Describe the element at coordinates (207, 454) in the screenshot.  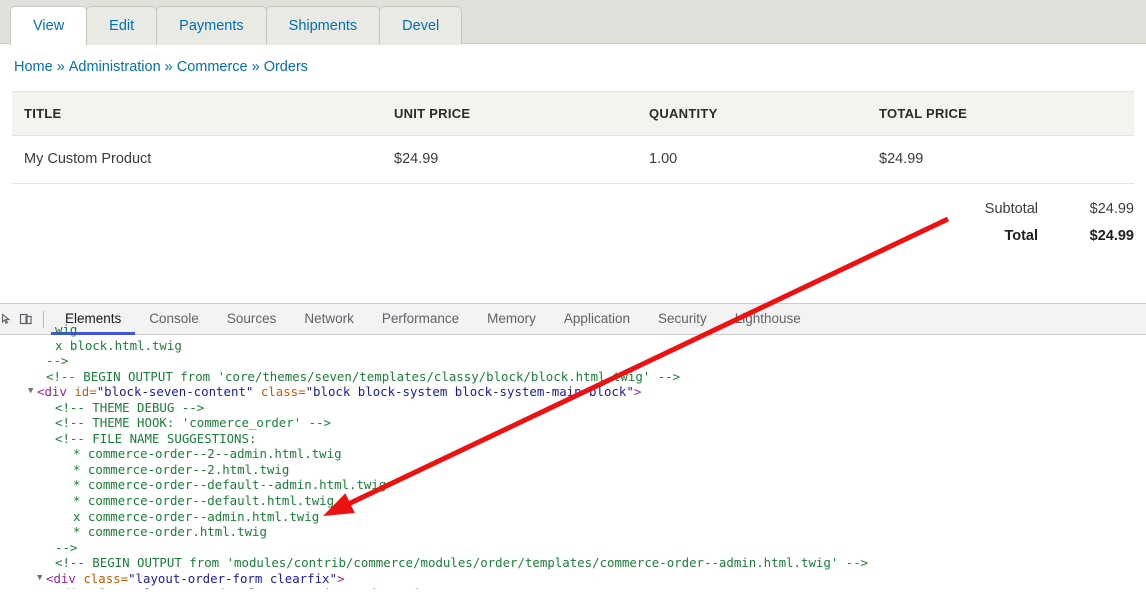
I see `dom-token-comment: * commerce-order--2--admin.html.twig` at that location.